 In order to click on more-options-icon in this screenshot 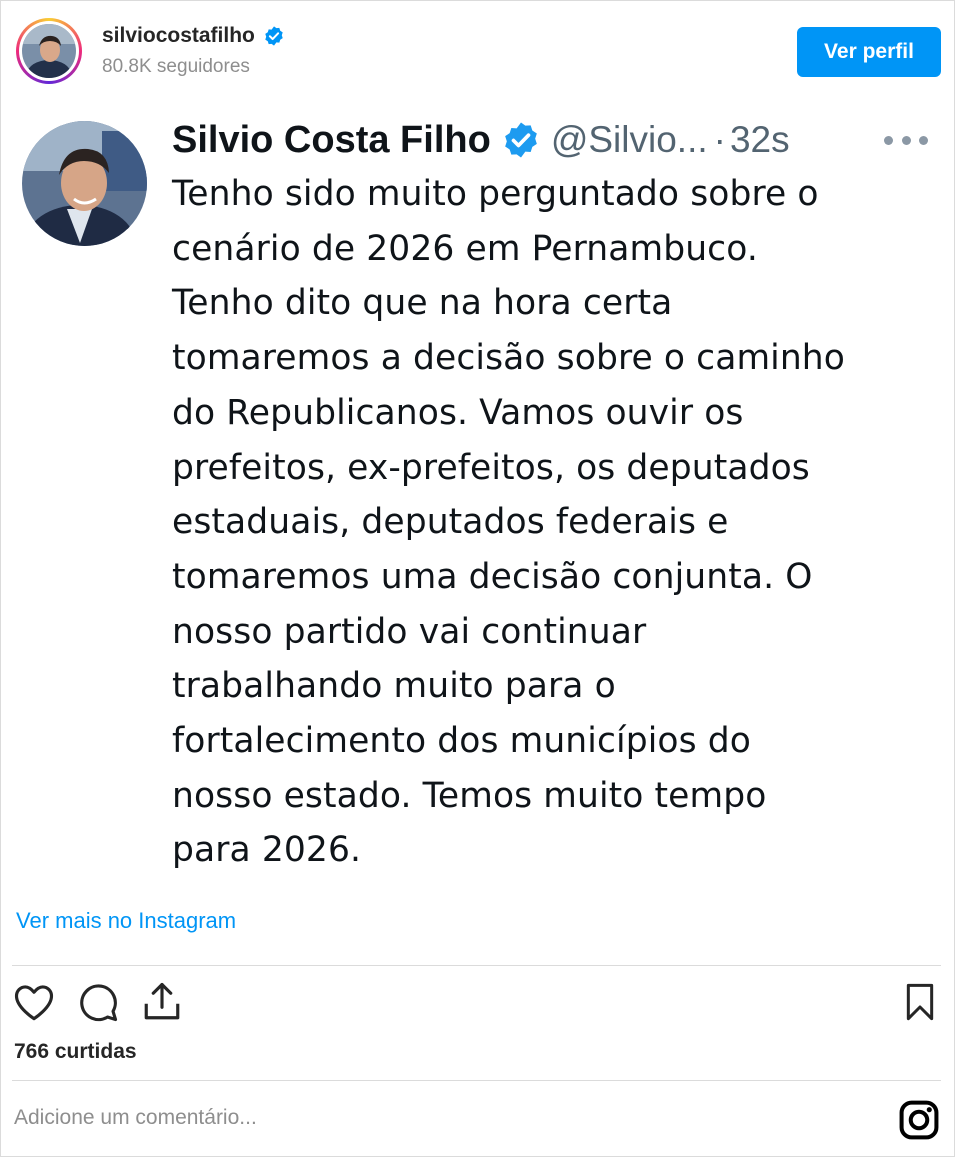, I will do `click(906, 140)`.